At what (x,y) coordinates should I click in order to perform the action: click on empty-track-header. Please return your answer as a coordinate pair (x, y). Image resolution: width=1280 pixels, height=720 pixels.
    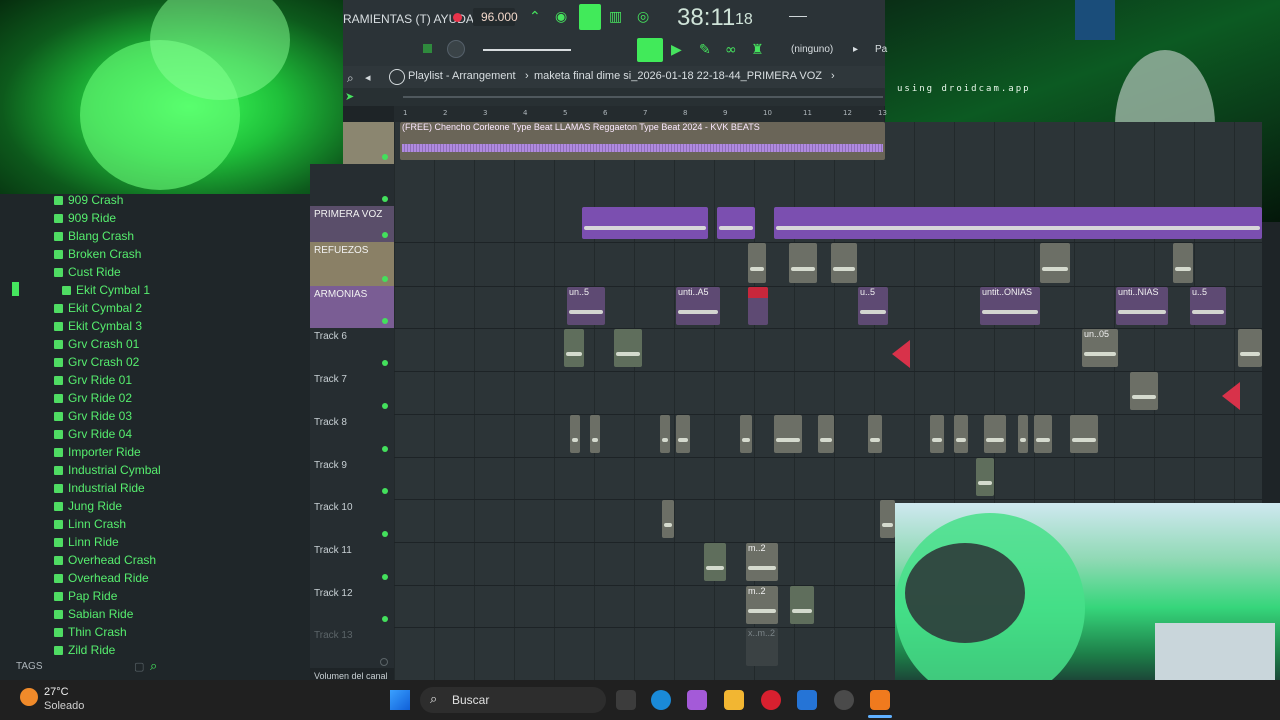
    Looking at the image, I should click on (352, 185).